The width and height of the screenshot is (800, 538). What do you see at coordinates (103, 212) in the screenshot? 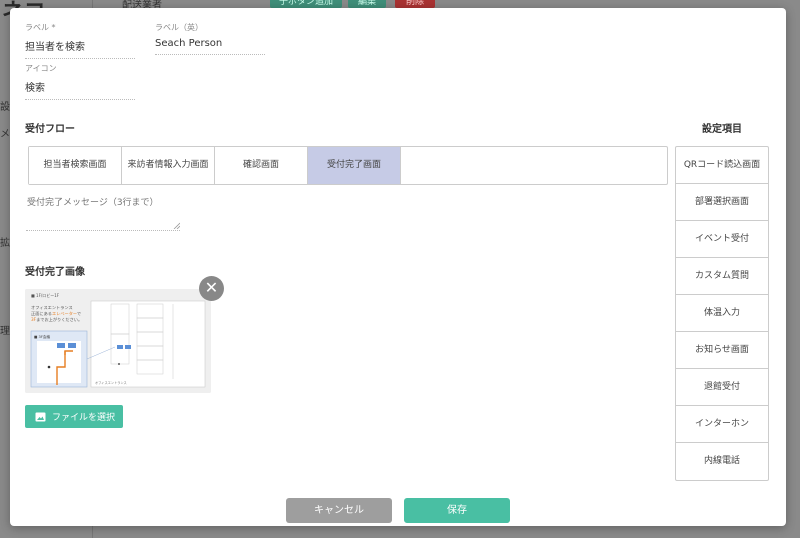
I see `complete-message-input` at bounding box center [103, 212].